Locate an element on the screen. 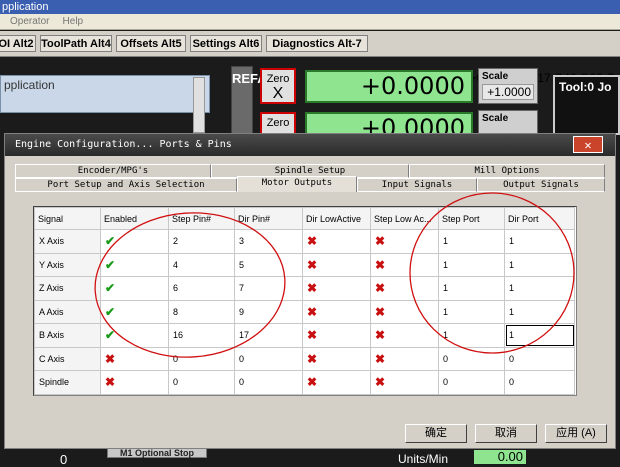 The image size is (620, 467). col-signal: Signal is located at coordinates (67, 218).